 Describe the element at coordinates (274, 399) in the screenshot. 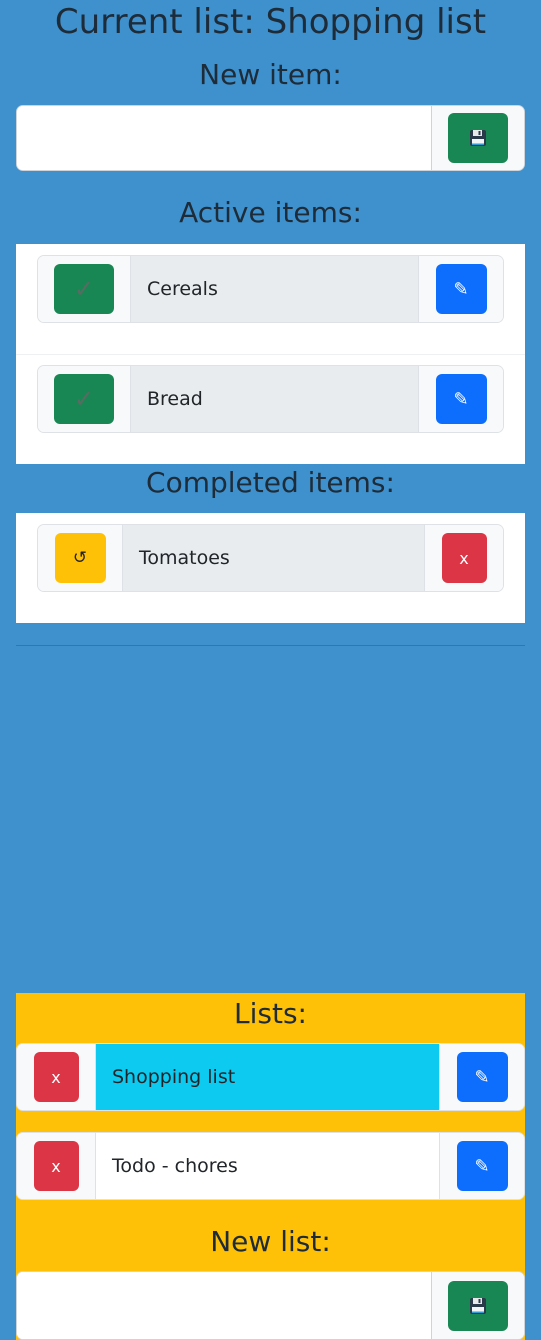

I see `item-label: Bread` at that location.